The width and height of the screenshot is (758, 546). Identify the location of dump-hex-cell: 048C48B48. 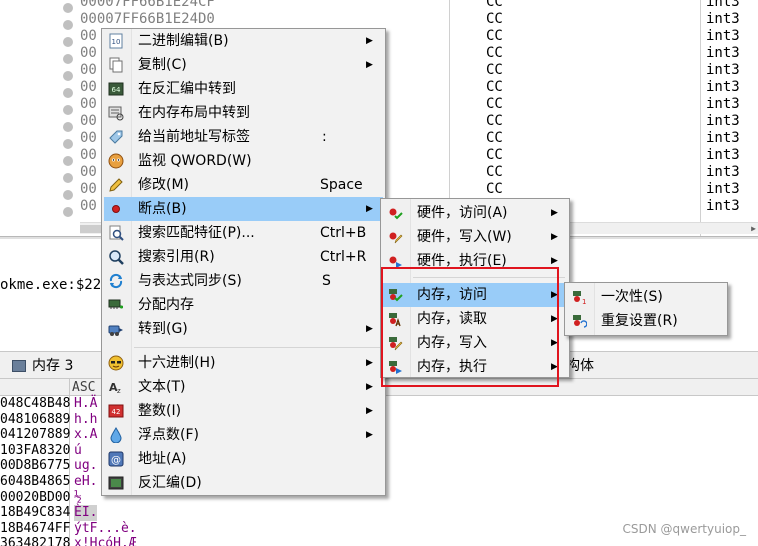
(35, 404).